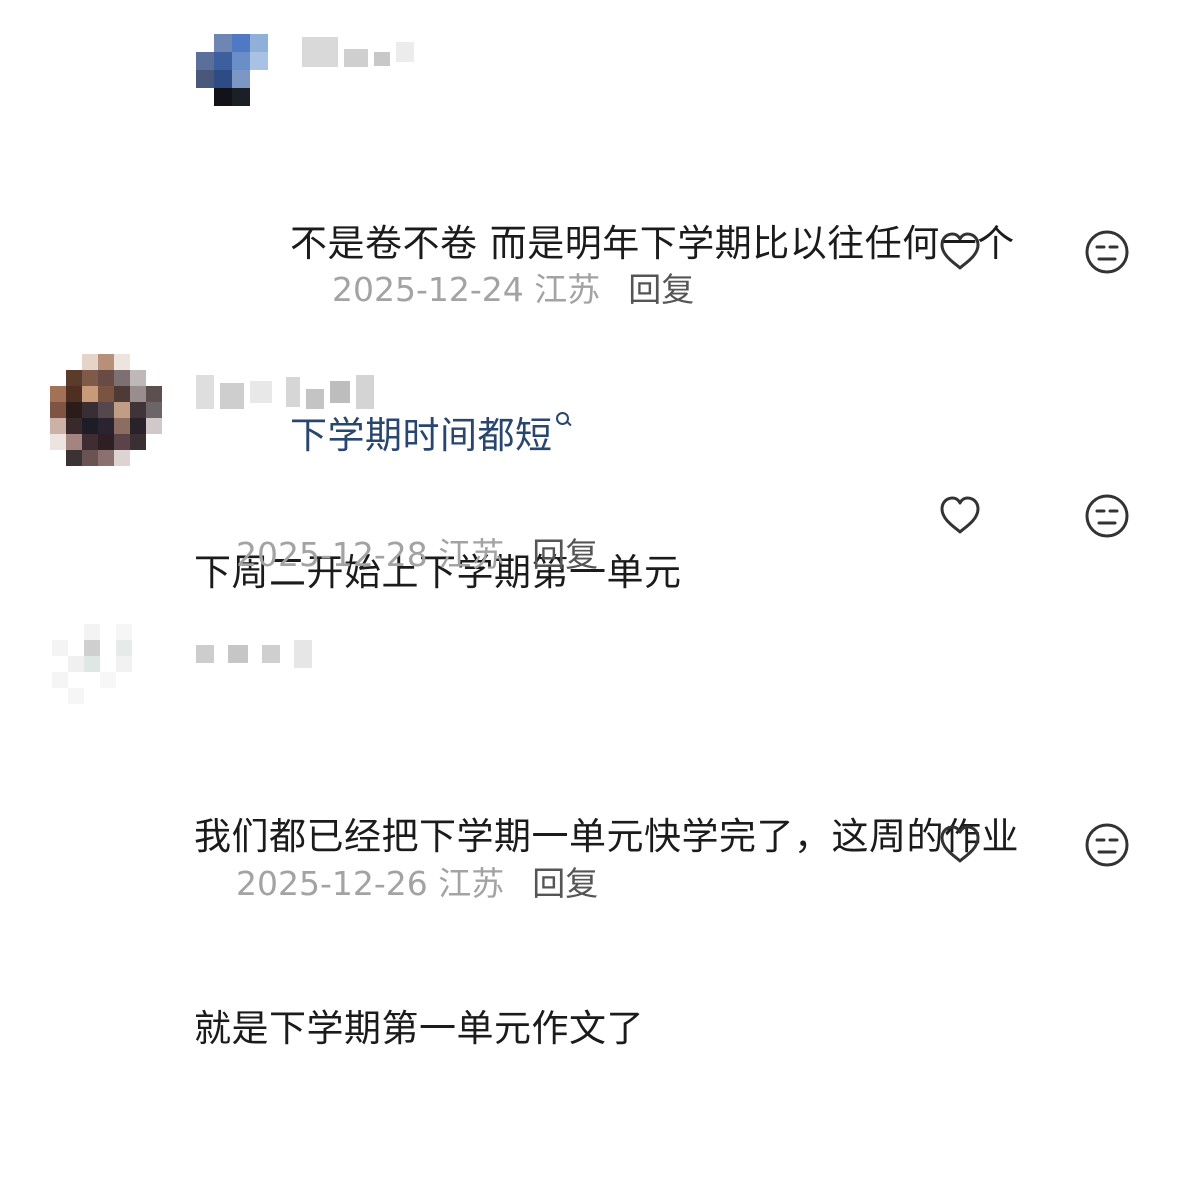  Describe the element at coordinates (331, 554) in the screenshot. I see `comment-date: 2025-12-28` at that location.